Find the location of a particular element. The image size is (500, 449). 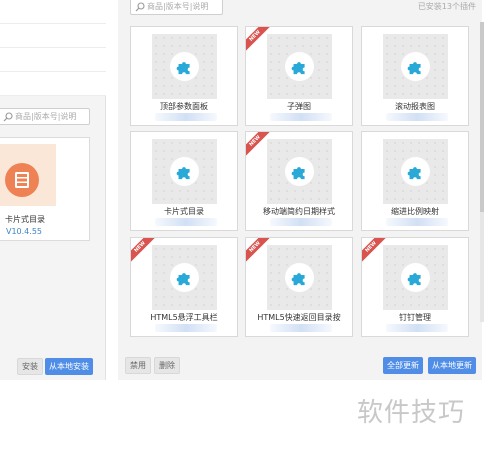

plugin-card: 移动端简约日期样式 NEW is located at coordinates (299, 181).